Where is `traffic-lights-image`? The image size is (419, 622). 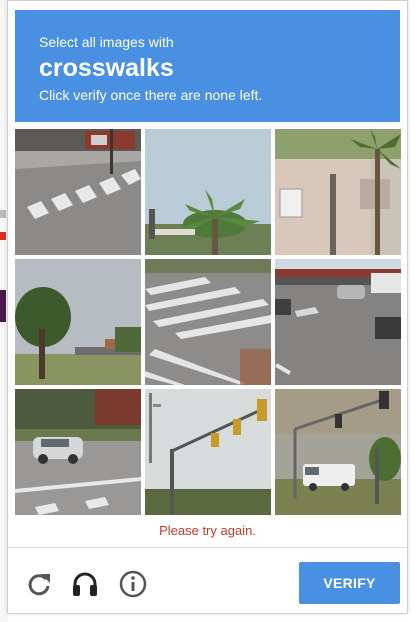 traffic-lights-image is located at coordinates (208, 452).